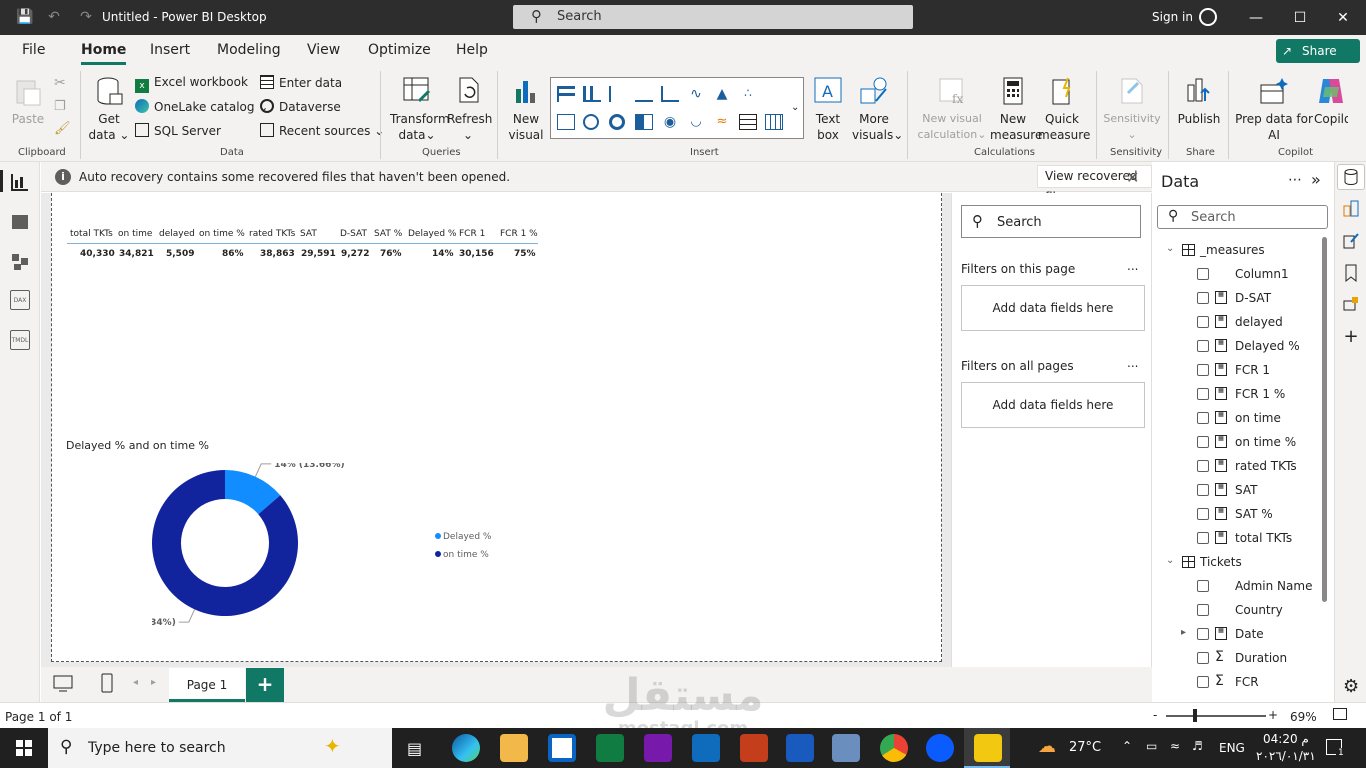  Describe the element at coordinates (1199, 101) in the screenshot. I see `publish-button: Publish` at that location.